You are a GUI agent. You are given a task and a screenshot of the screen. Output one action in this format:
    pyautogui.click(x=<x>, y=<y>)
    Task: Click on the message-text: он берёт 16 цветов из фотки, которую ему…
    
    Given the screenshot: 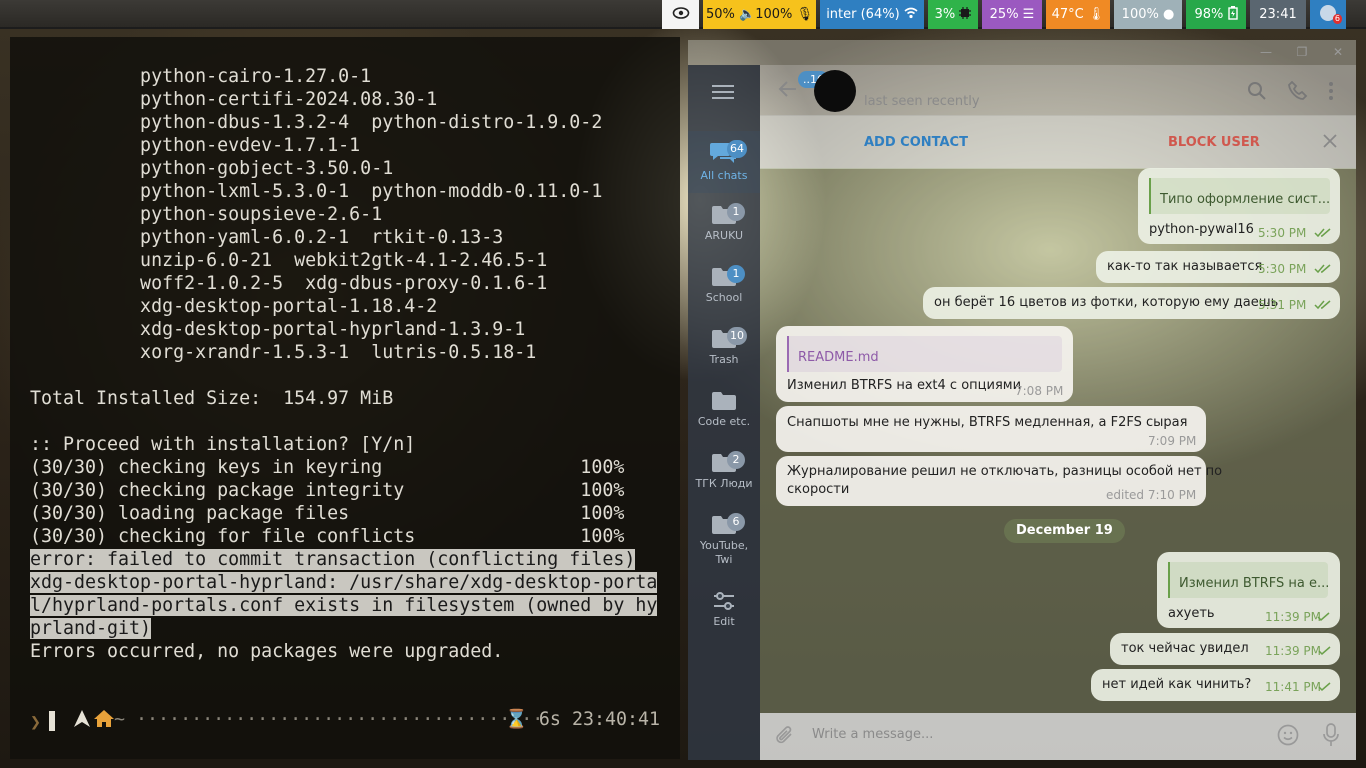 What is the action you would take?
    pyautogui.click(x=1106, y=302)
    